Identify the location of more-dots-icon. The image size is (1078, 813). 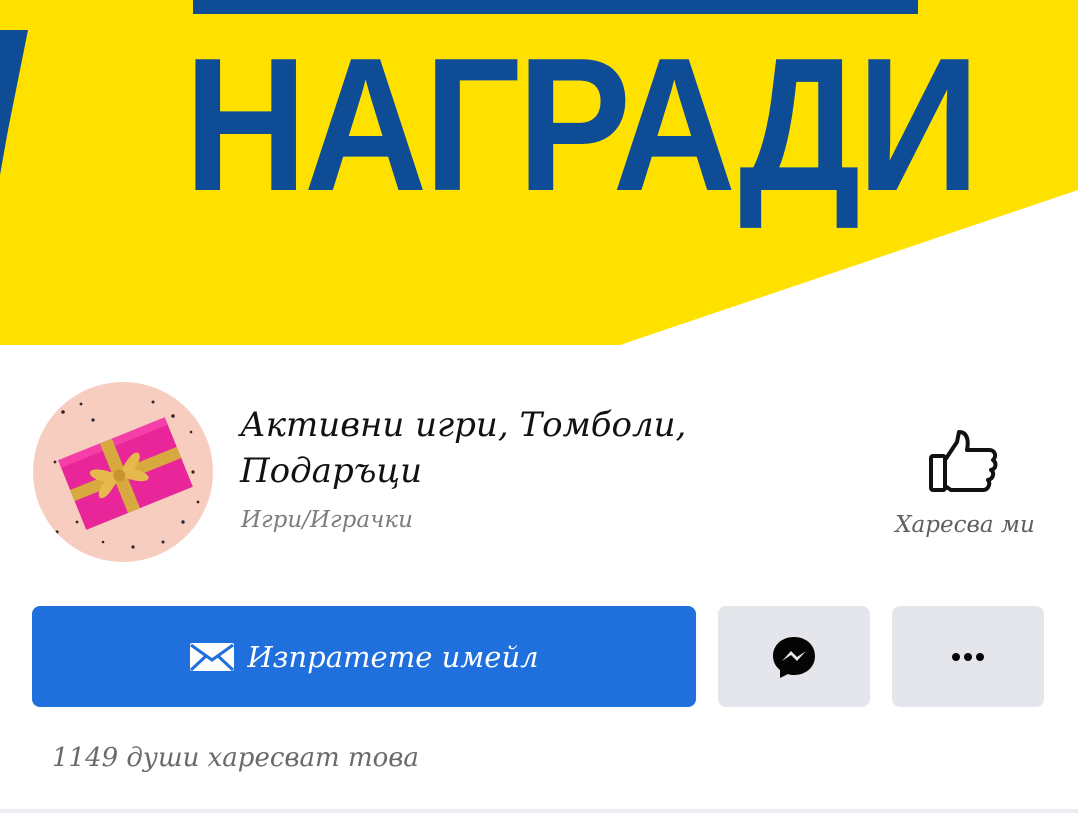
(968, 656).